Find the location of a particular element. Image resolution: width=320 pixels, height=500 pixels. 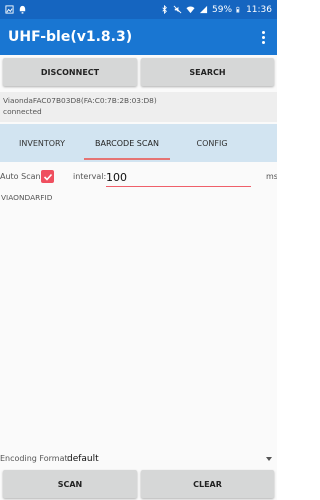

auto-scan-label: Auto Scan is located at coordinates (20, 176).